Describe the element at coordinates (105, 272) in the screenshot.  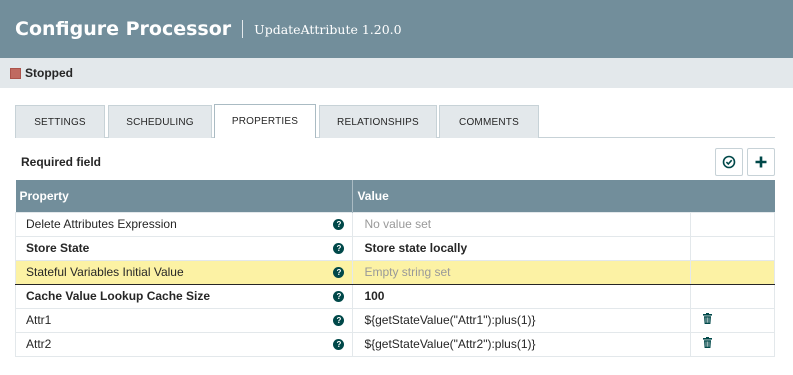
I see `property-name: Stateful Variables Initial Value` at that location.